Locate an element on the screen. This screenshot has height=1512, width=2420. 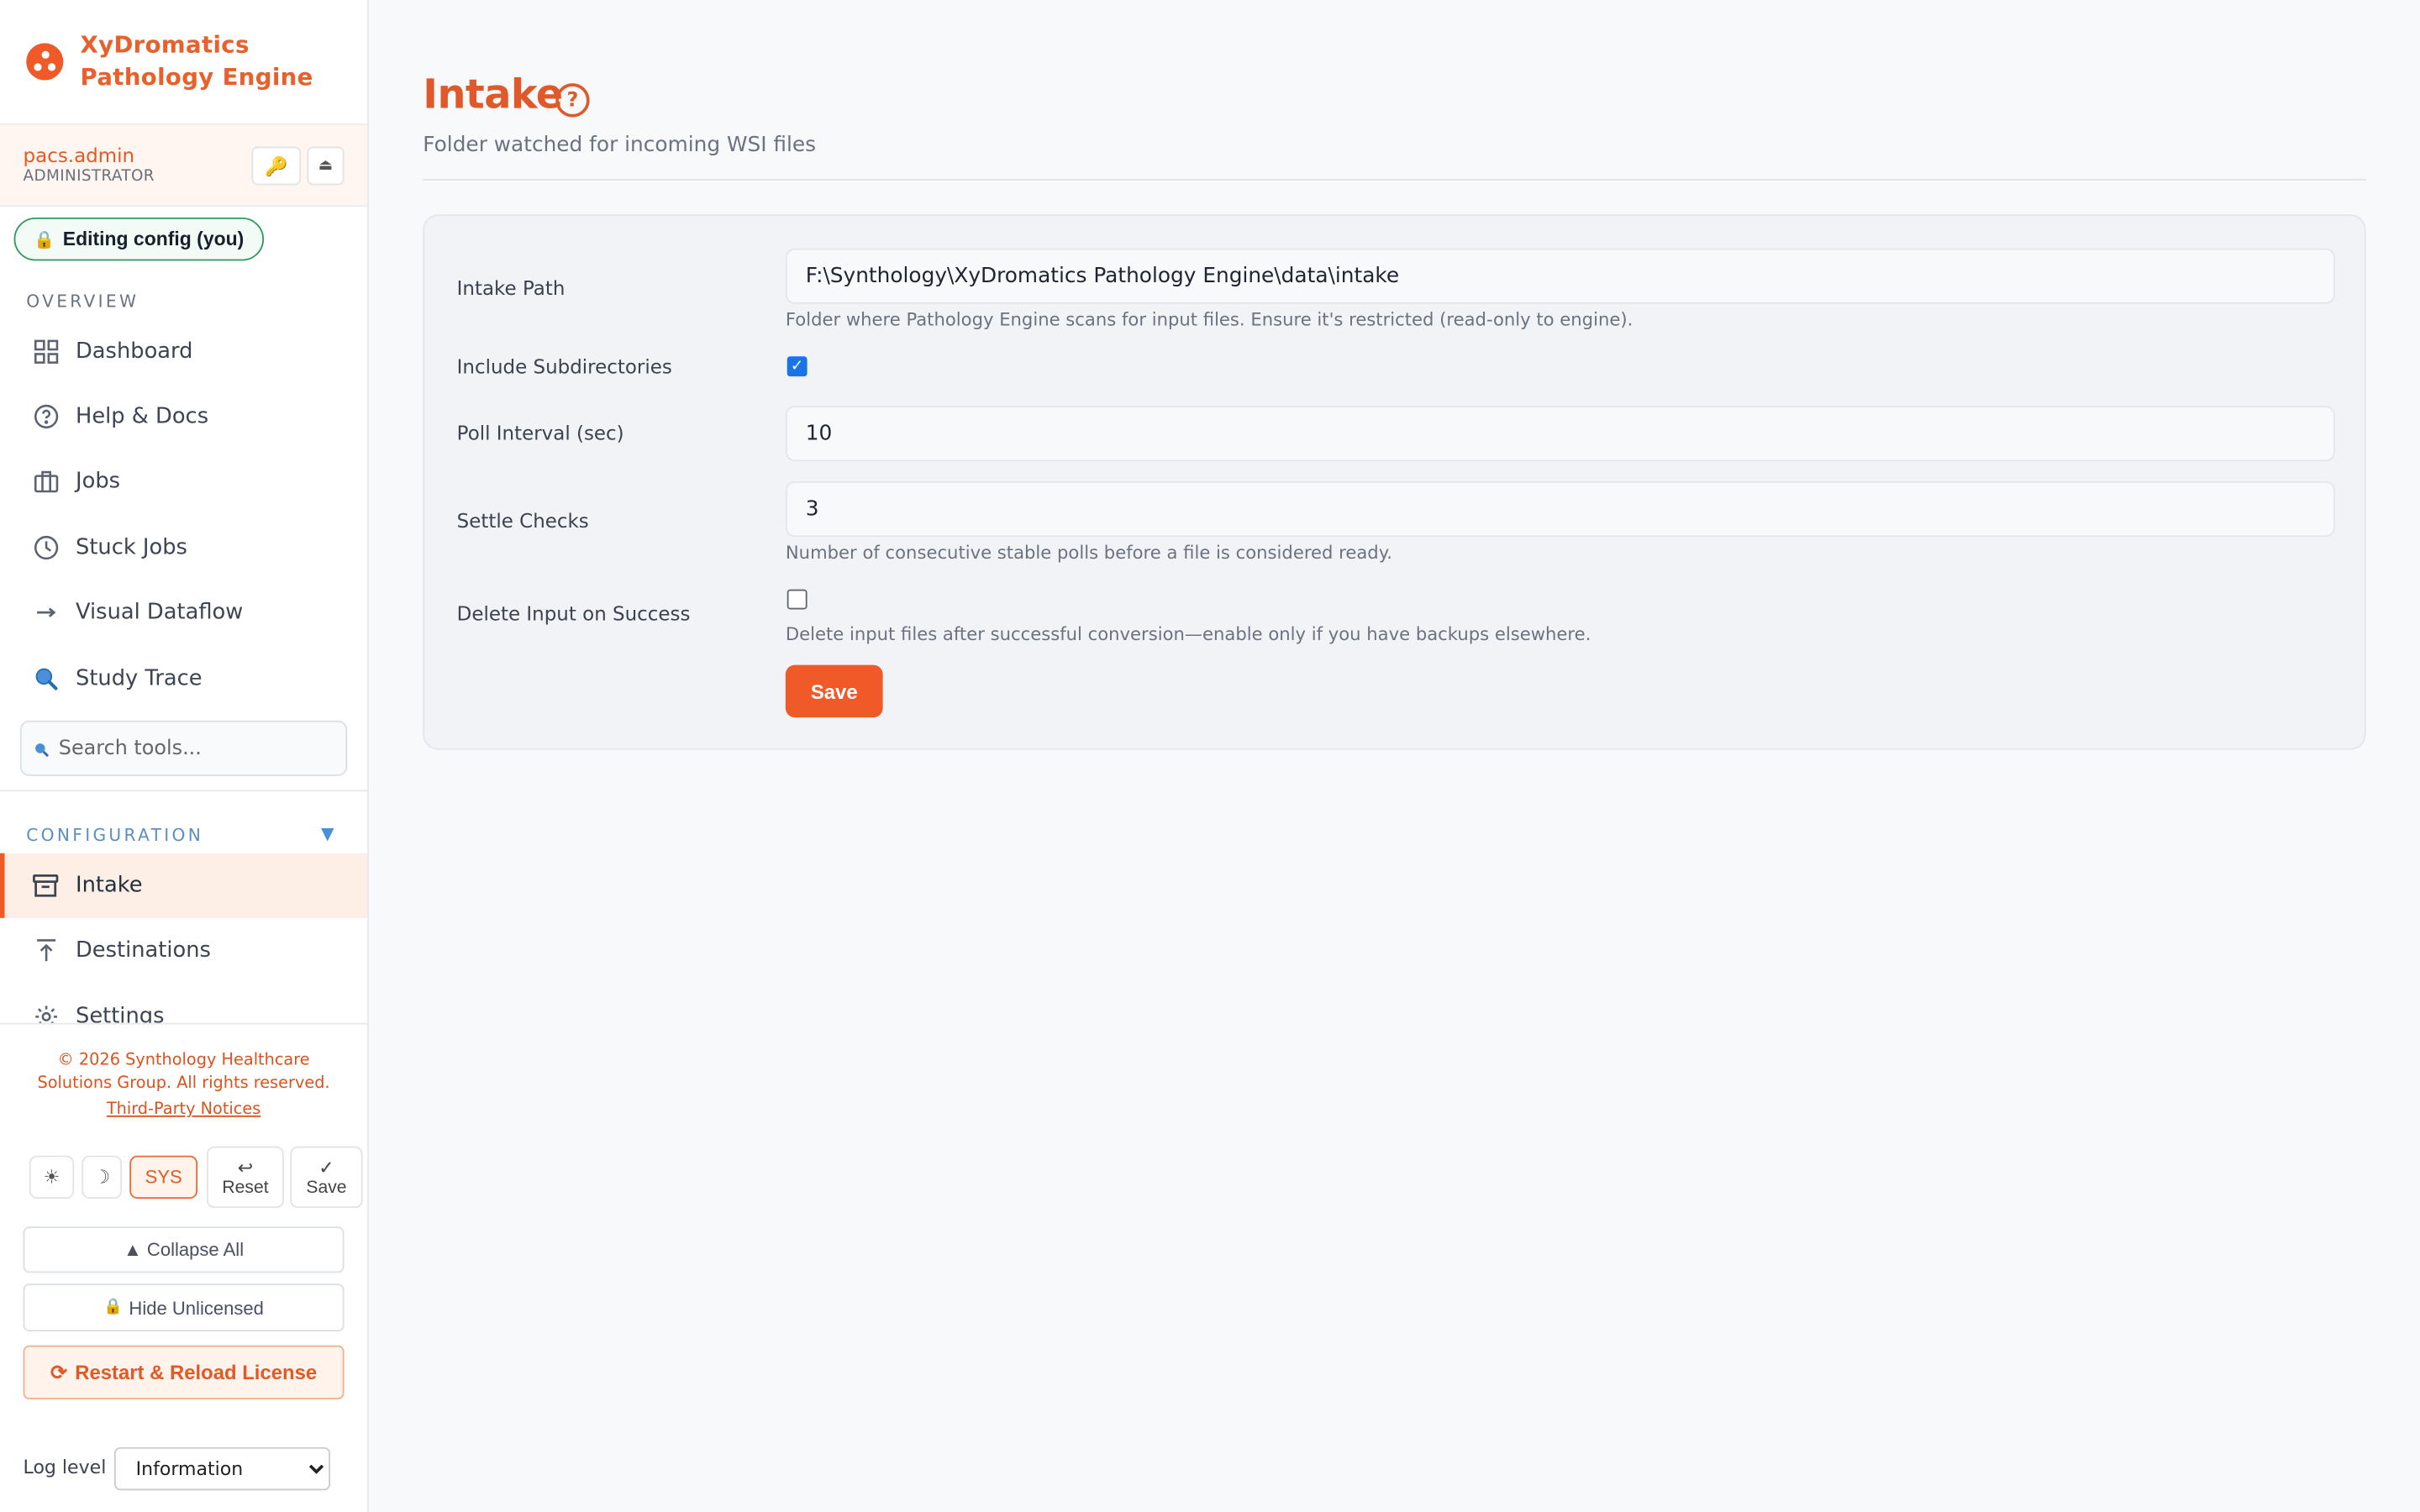
delete-input-label: Delete Input on Success is located at coordinates (573, 613).